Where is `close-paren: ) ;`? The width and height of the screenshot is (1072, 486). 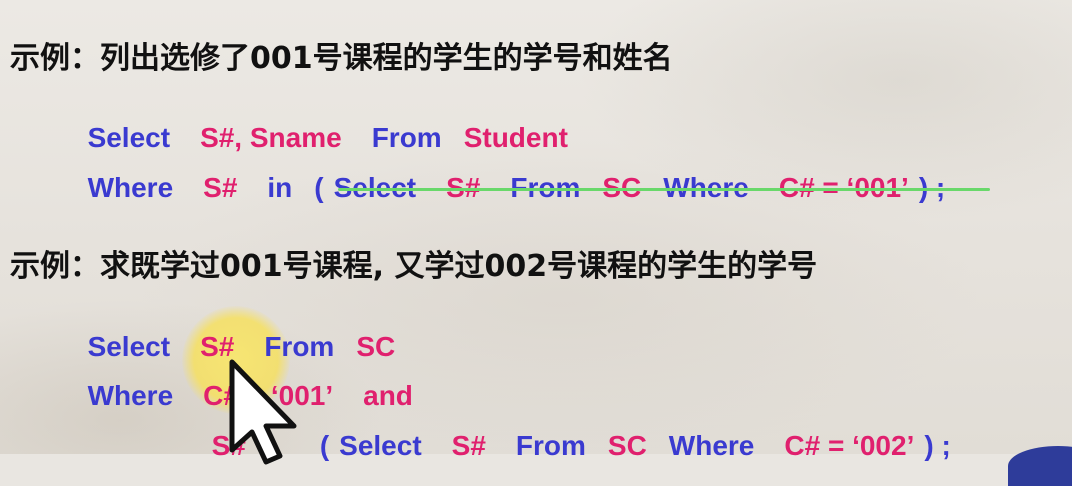
close-paren: ) ; is located at coordinates (937, 445).